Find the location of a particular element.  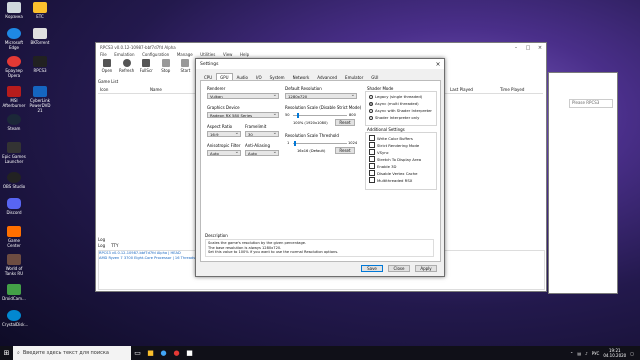

tray-up-icon: ⌃ is located at coordinates (571, 353).